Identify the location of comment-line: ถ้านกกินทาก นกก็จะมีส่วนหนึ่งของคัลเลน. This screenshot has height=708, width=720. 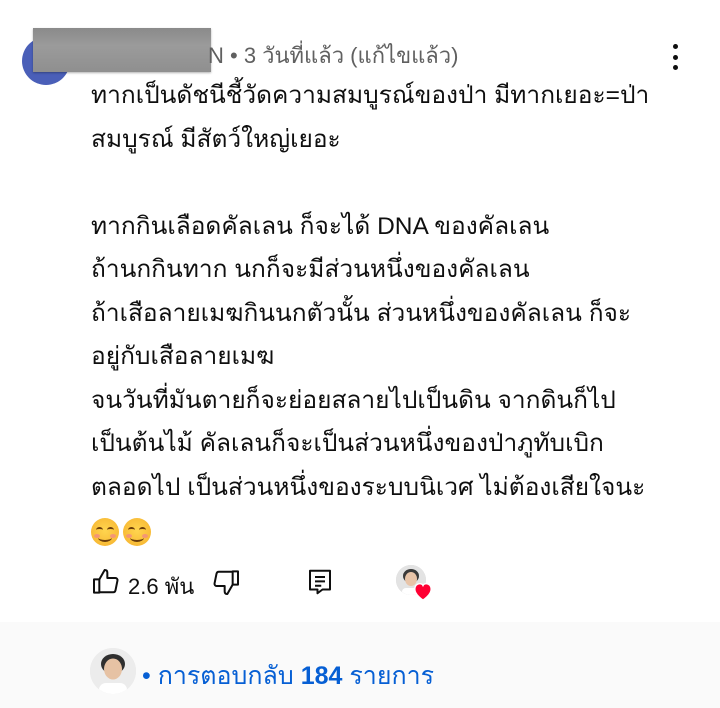
(310, 269).